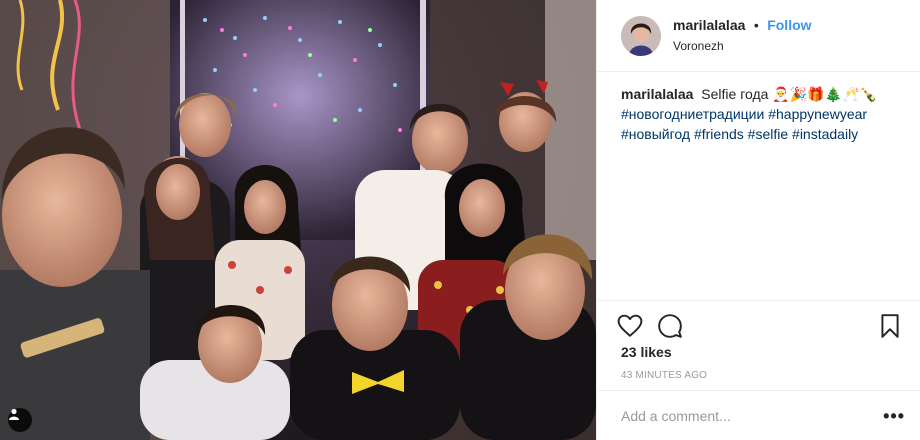  What do you see at coordinates (14, 414) in the screenshot?
I see `person-tag-glyph` at bounding box center [14, 414].